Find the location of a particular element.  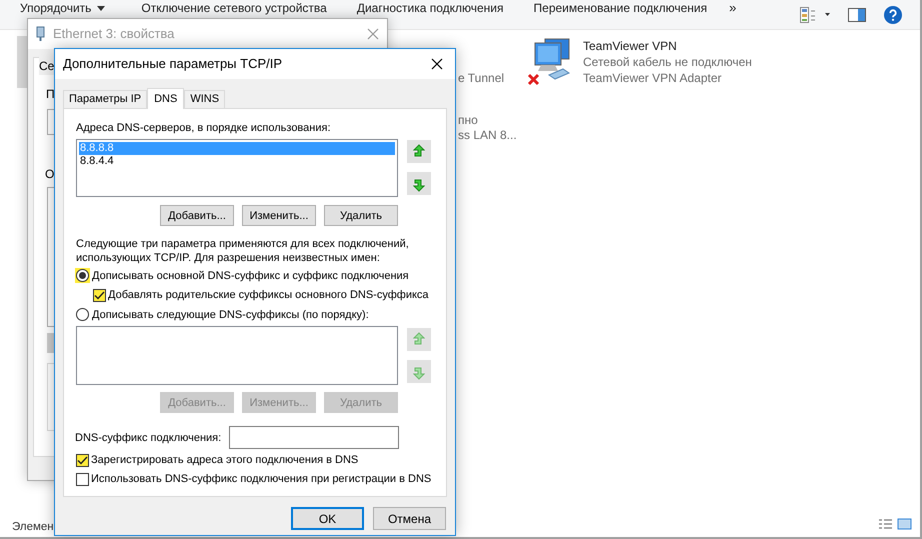

move-up-button is located at coordinates (419, 151).